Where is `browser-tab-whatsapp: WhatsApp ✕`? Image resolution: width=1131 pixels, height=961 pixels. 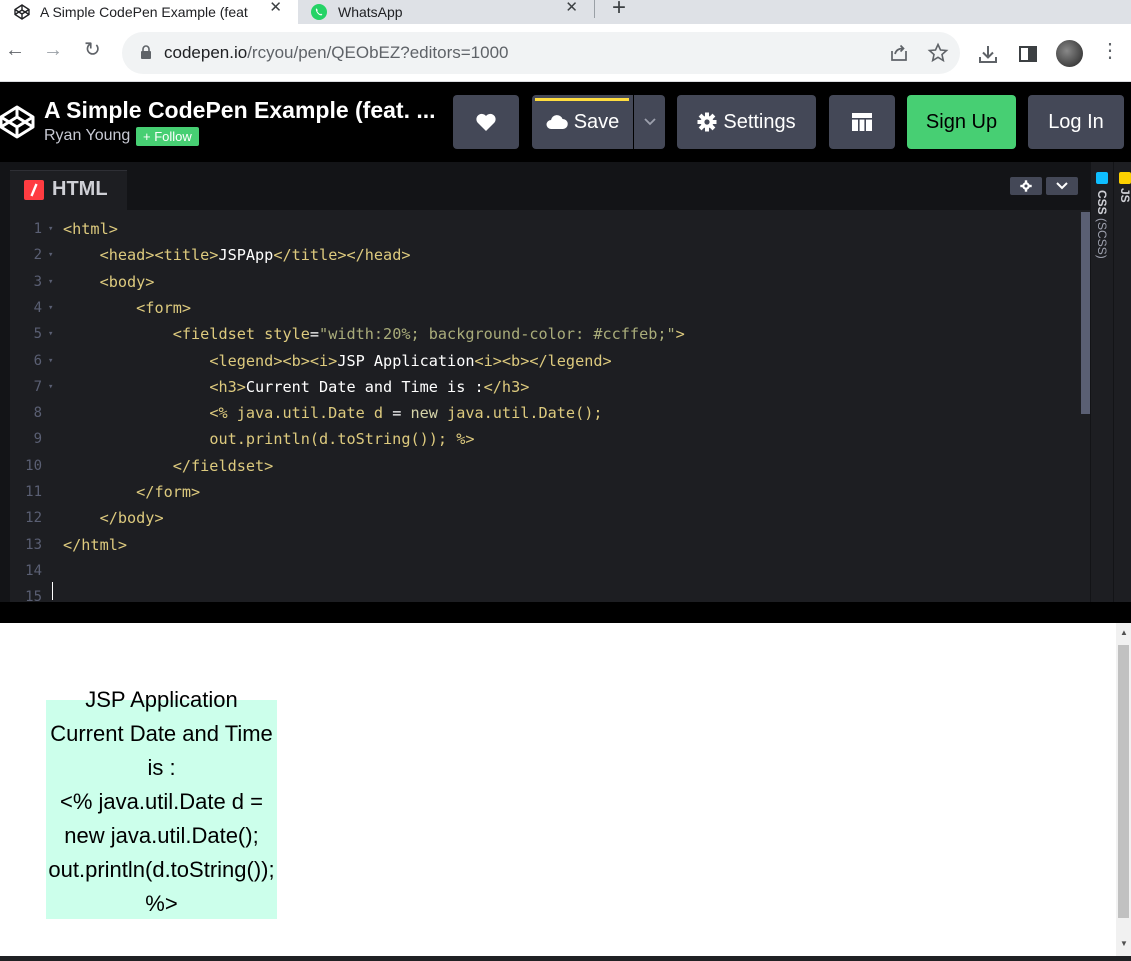
browser-tab-whatsapp: WhatsApp ✕ is located at coordinates (446, 12).